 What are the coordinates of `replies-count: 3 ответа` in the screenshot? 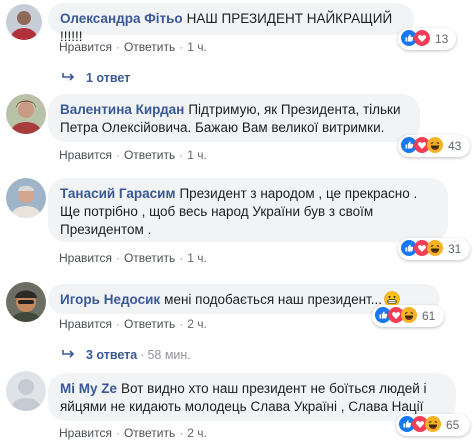 It's located at (111, 355).